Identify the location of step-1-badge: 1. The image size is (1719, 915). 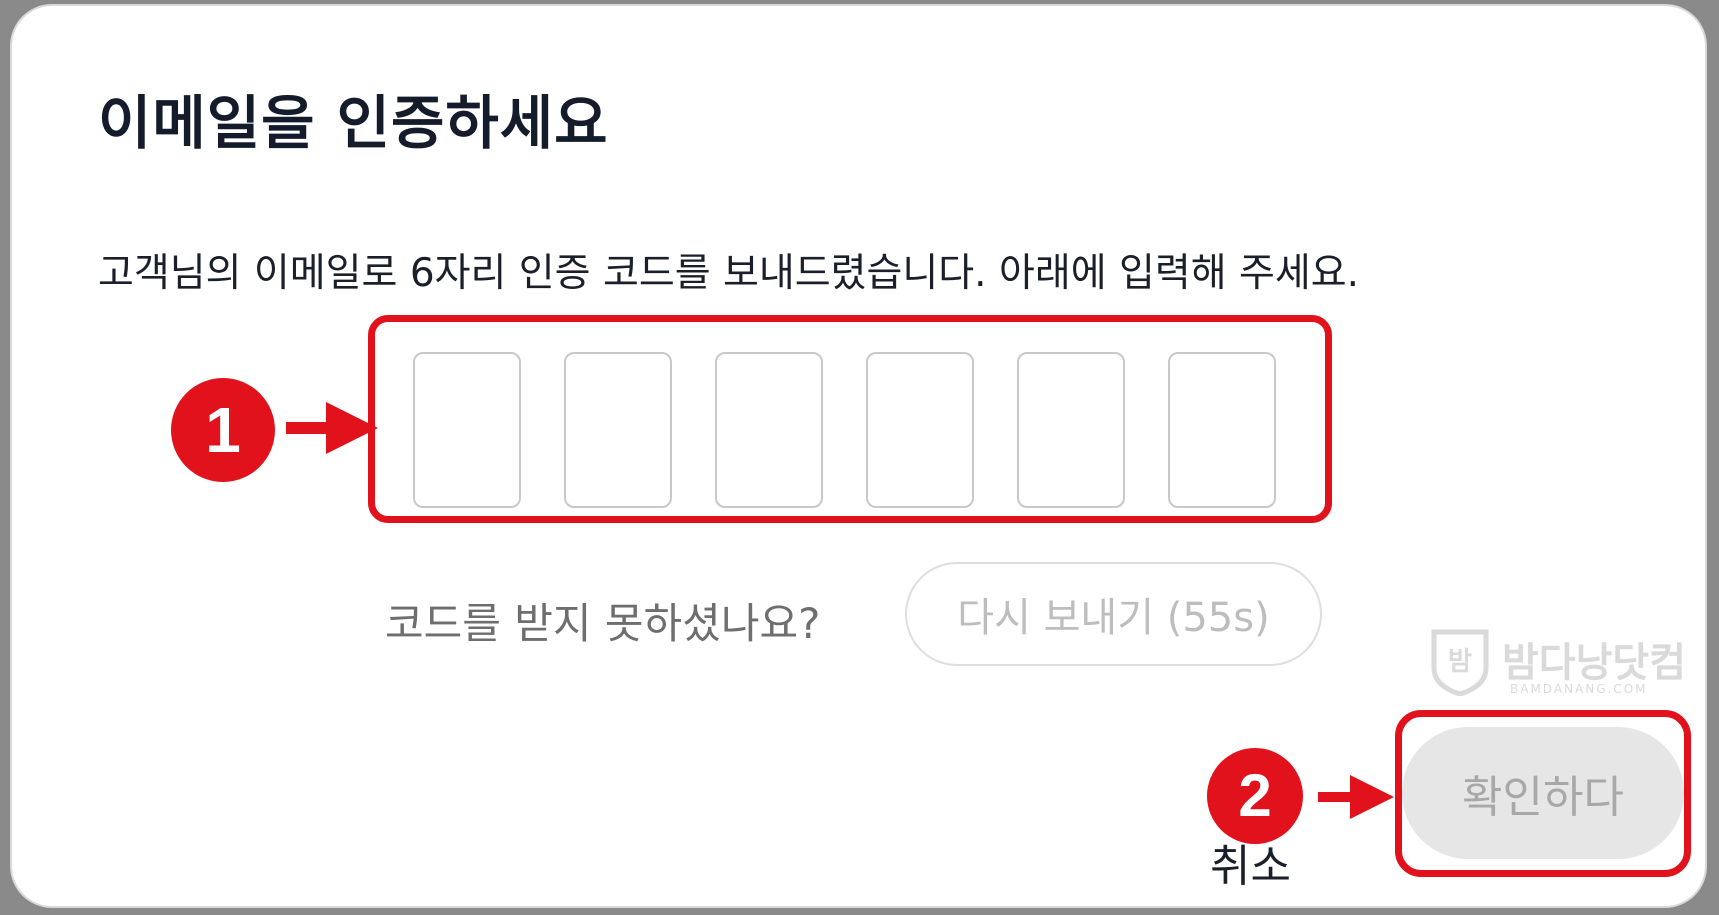
(223, 430).